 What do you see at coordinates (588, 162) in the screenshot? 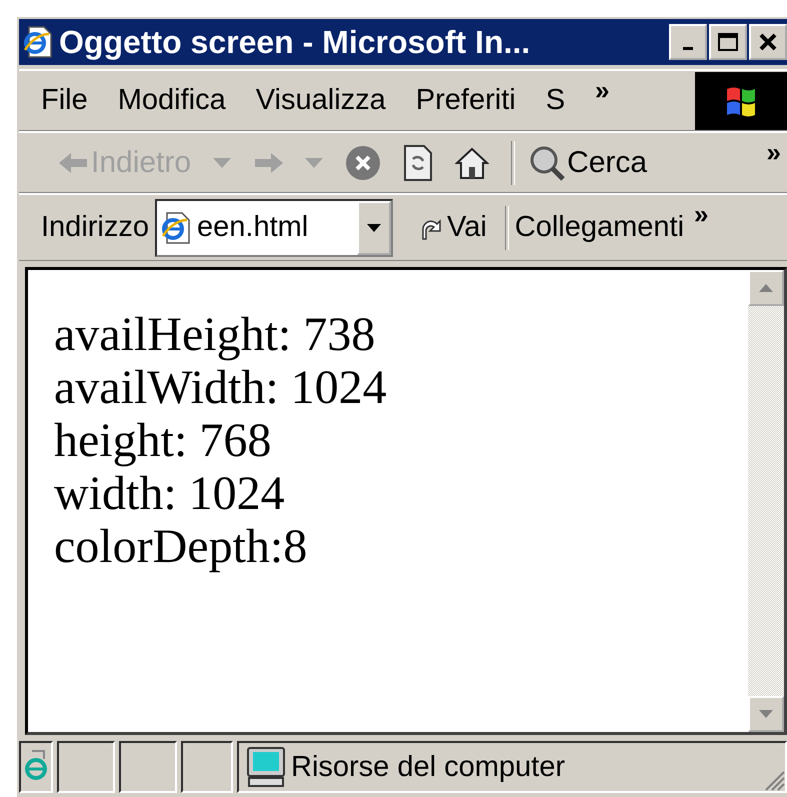
I see `search-button: Cerca` at bounding box center [588, 162].